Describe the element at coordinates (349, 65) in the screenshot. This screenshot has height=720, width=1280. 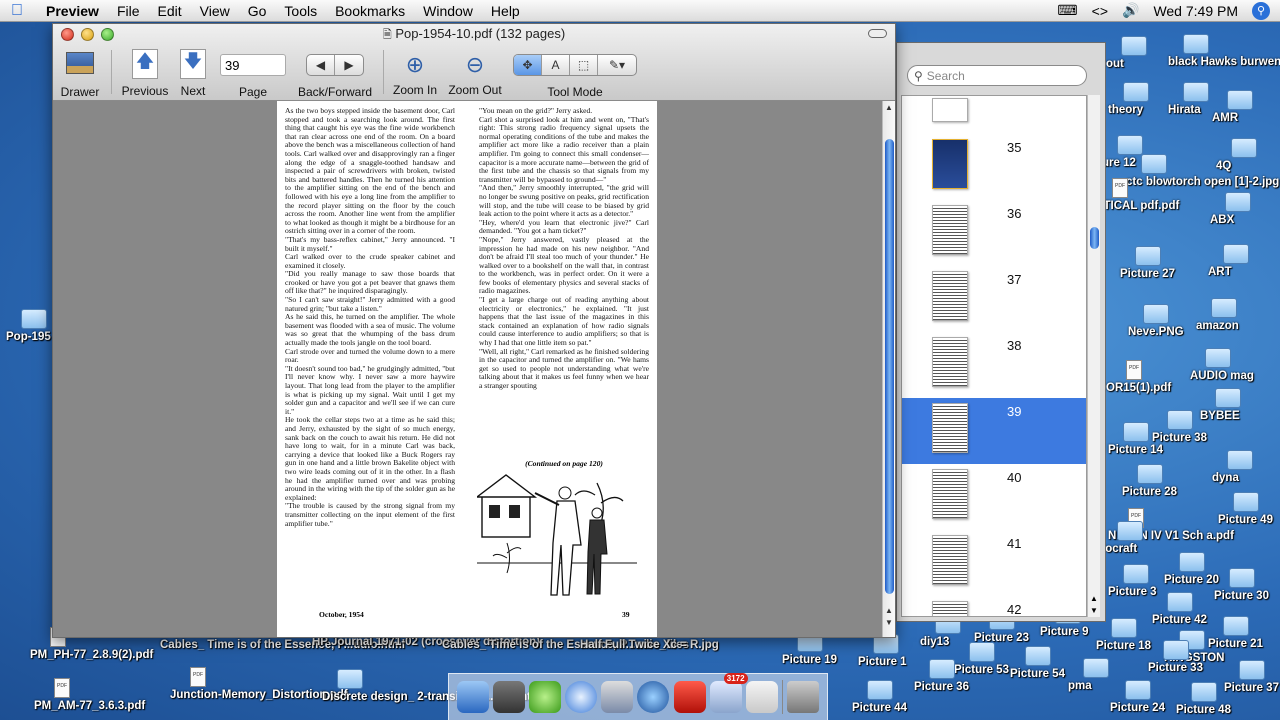
I see `forward-icon: ▶` at that location.